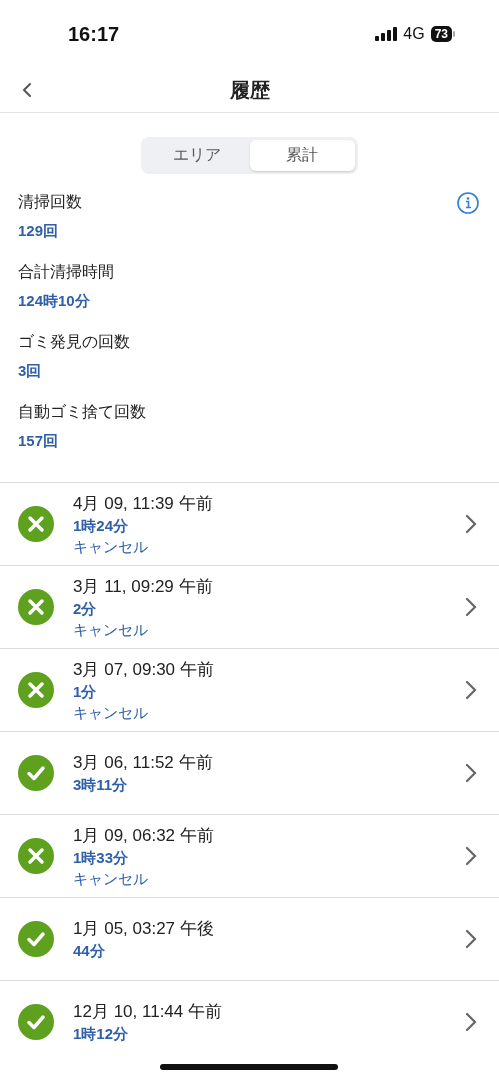 This screenshot has height=1080, width=499. I want to click on stat-label: ゴミ発見の回数, so click(74, 342).